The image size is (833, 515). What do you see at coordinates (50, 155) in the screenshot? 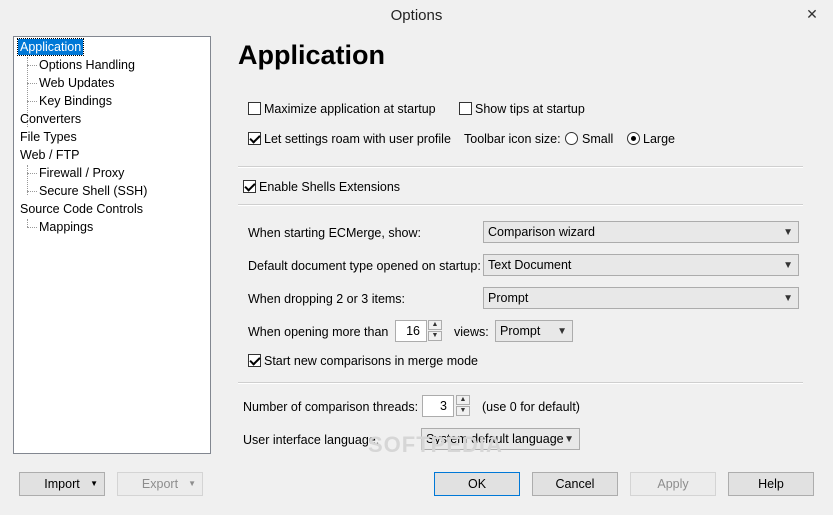
I see `tree-item-web-ftp: Web / FTP` at bounding box center [50, 155].